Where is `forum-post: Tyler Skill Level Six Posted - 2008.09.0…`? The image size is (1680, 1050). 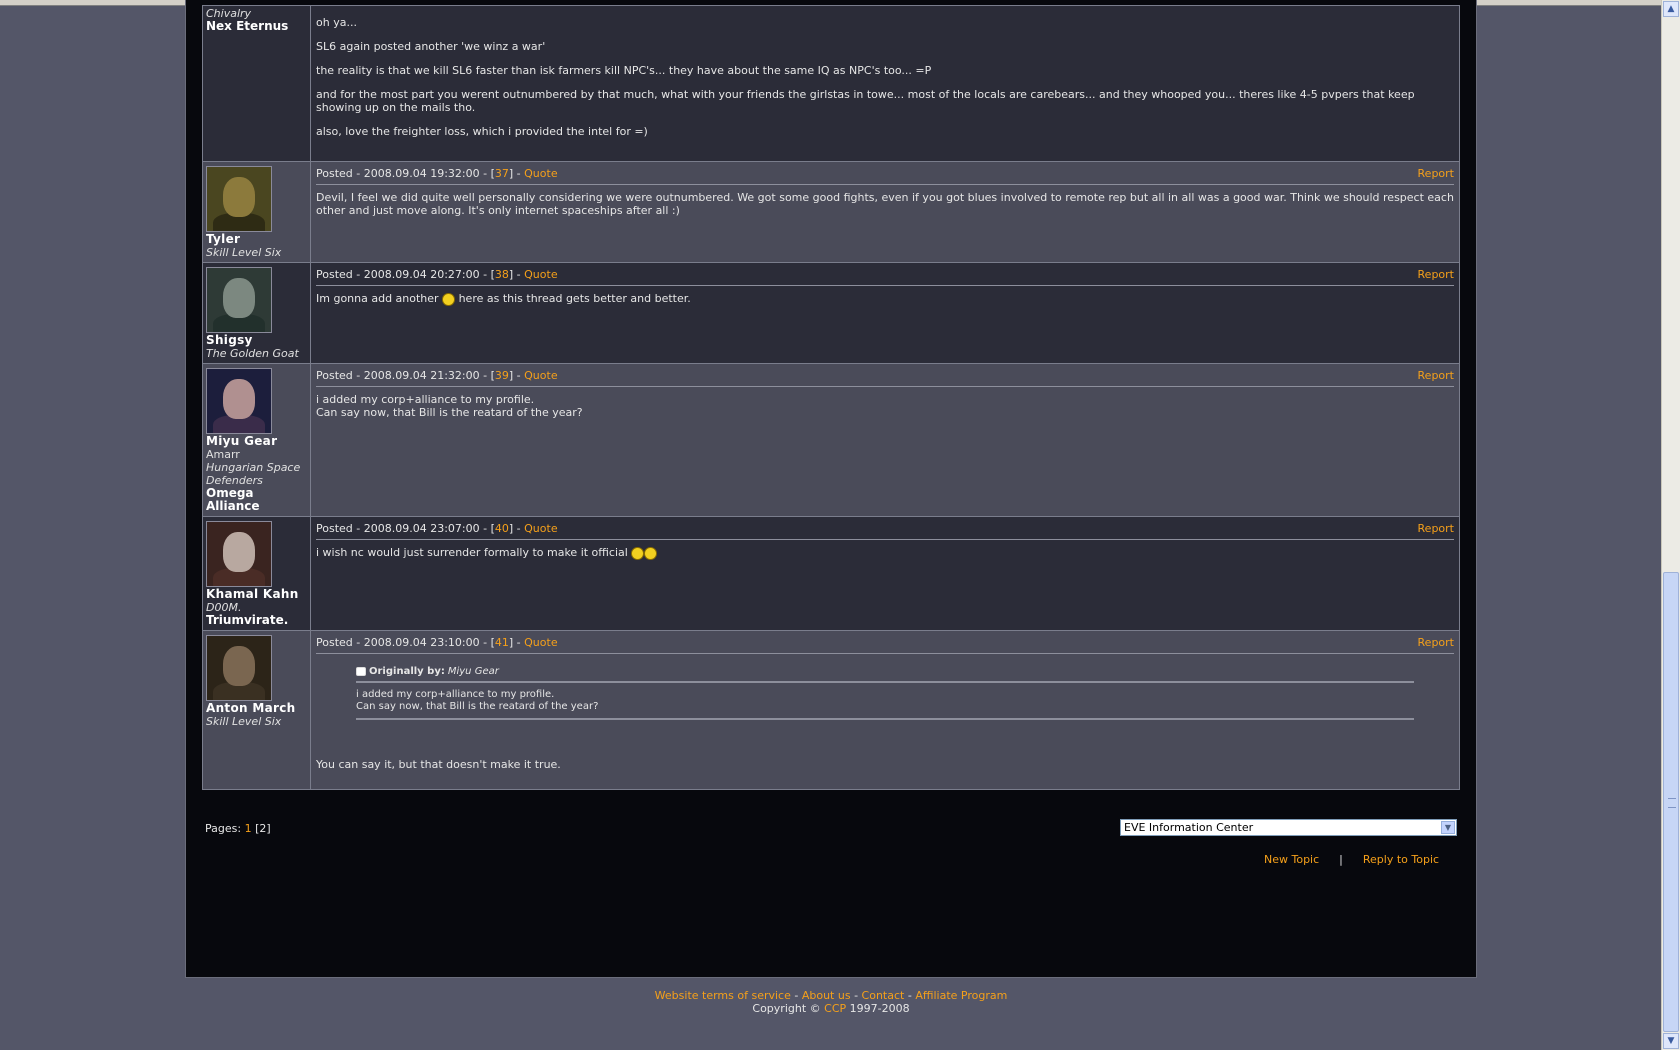
forum-post: Tyler Skill Level Six Posted - 2008.09.0… is located at coordinates (831, 212).